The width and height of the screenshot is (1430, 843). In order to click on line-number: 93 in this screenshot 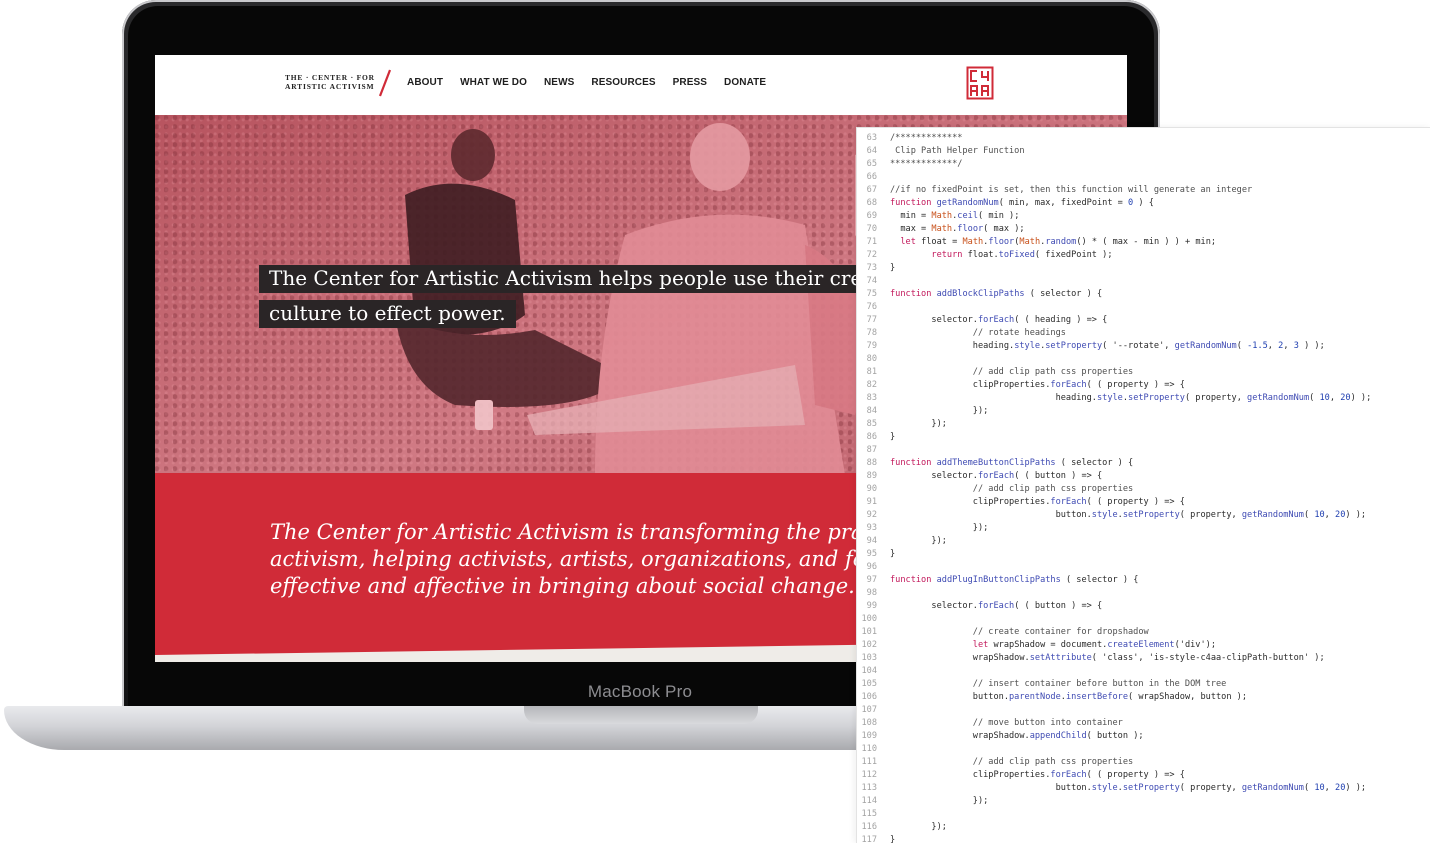, I will do `click(871, 528)`.